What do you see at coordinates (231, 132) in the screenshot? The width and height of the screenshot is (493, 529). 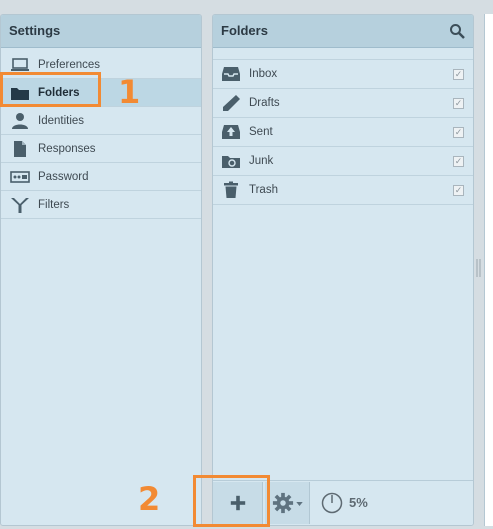 I see `sent-icon` at bounding box center [231, 132].